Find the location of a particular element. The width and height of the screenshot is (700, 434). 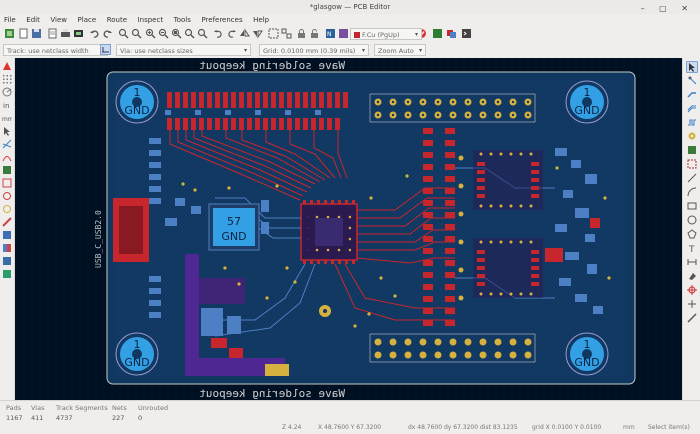

stat-pads-value: 1167 is located at coordinates (14, 418).